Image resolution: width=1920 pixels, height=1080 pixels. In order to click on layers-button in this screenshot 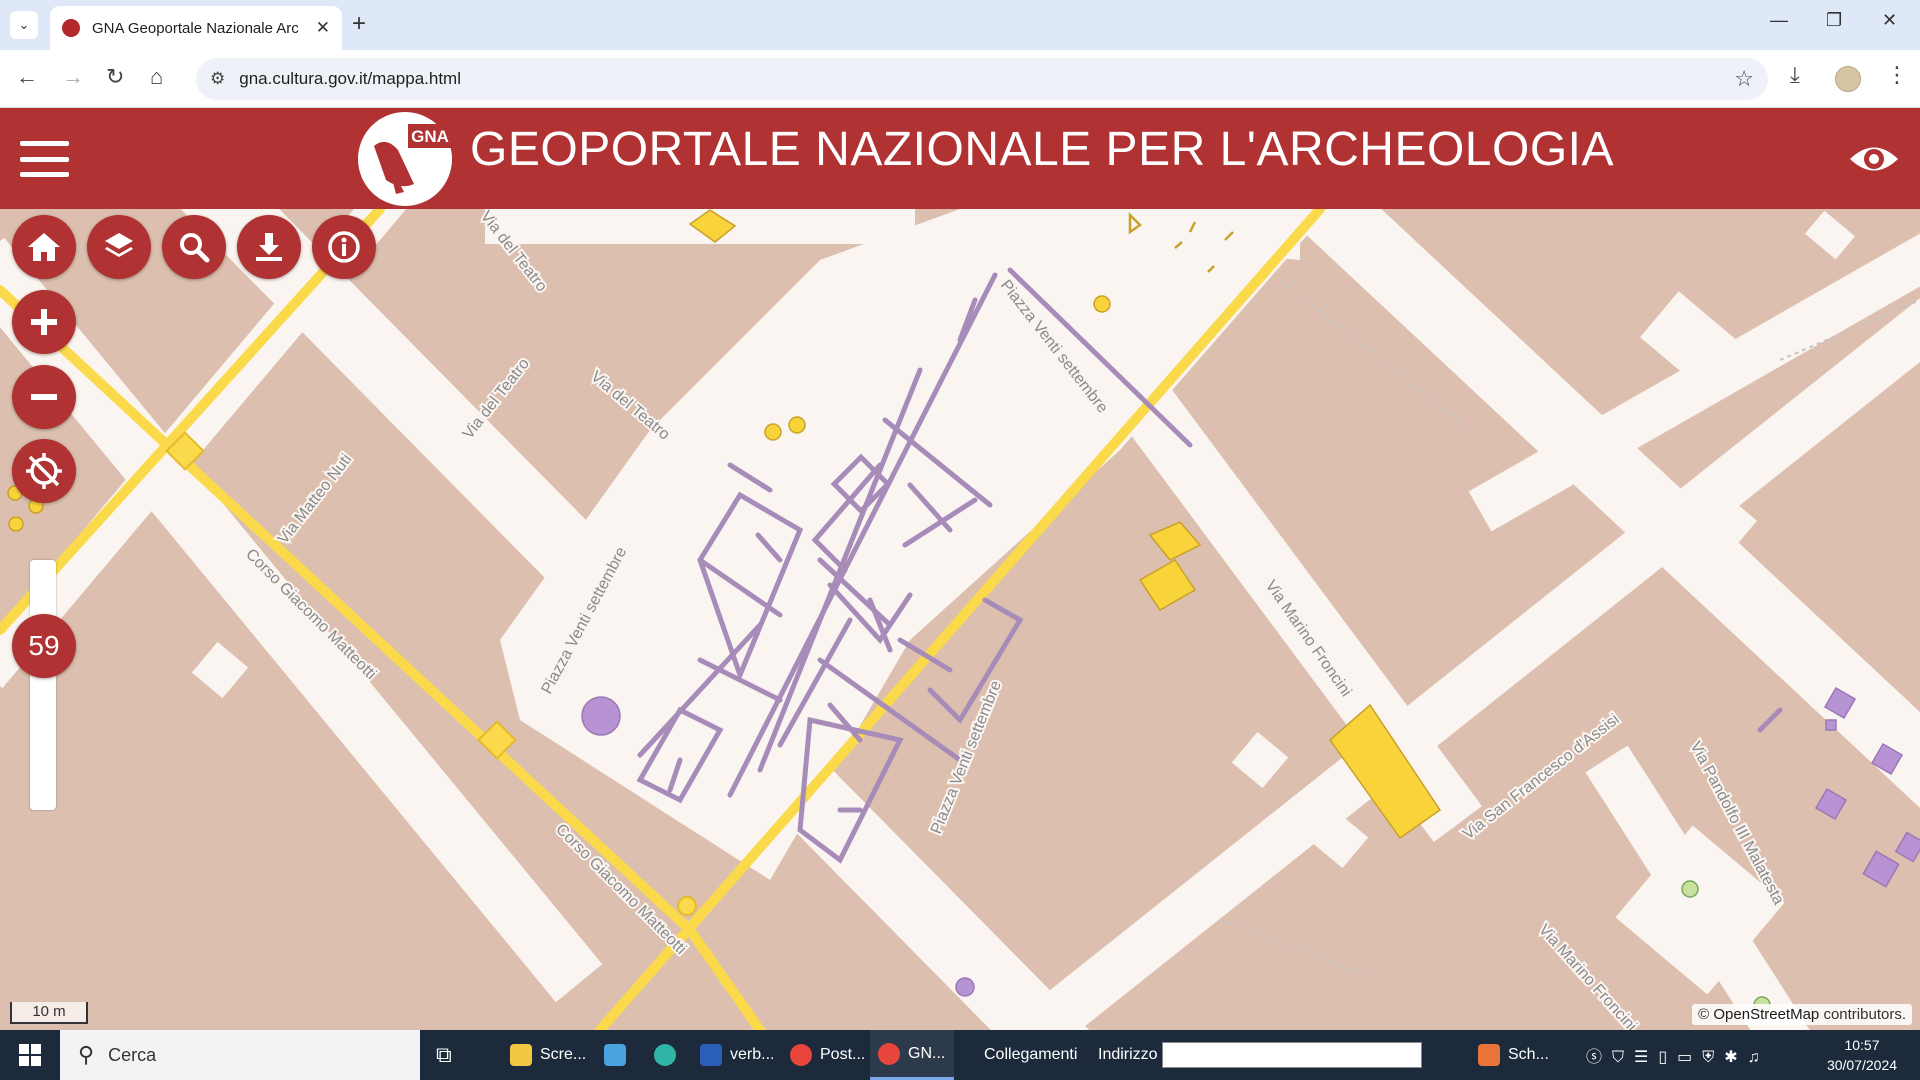, I will do `click(119, 247)`.